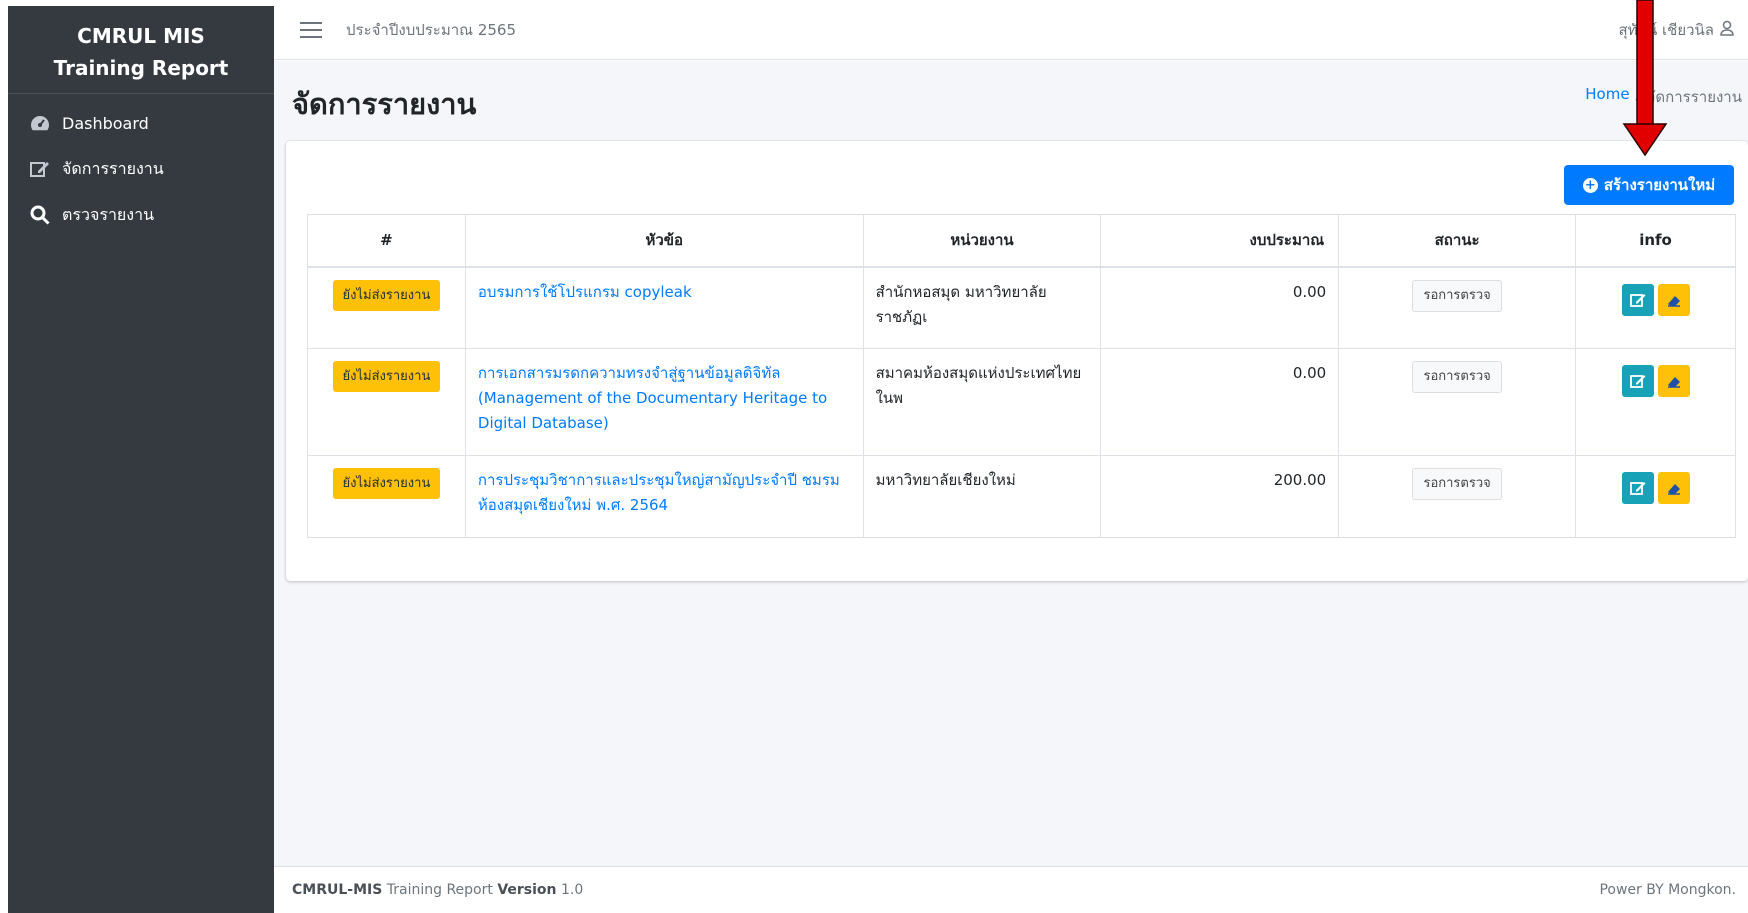 The width and height of the screenshot is (1748, 913). Describe the element at coordinates (431, 29) in the screenshot. I see `fiscal-year-label: ประจำปีงบประมาณ 2565` at that location.